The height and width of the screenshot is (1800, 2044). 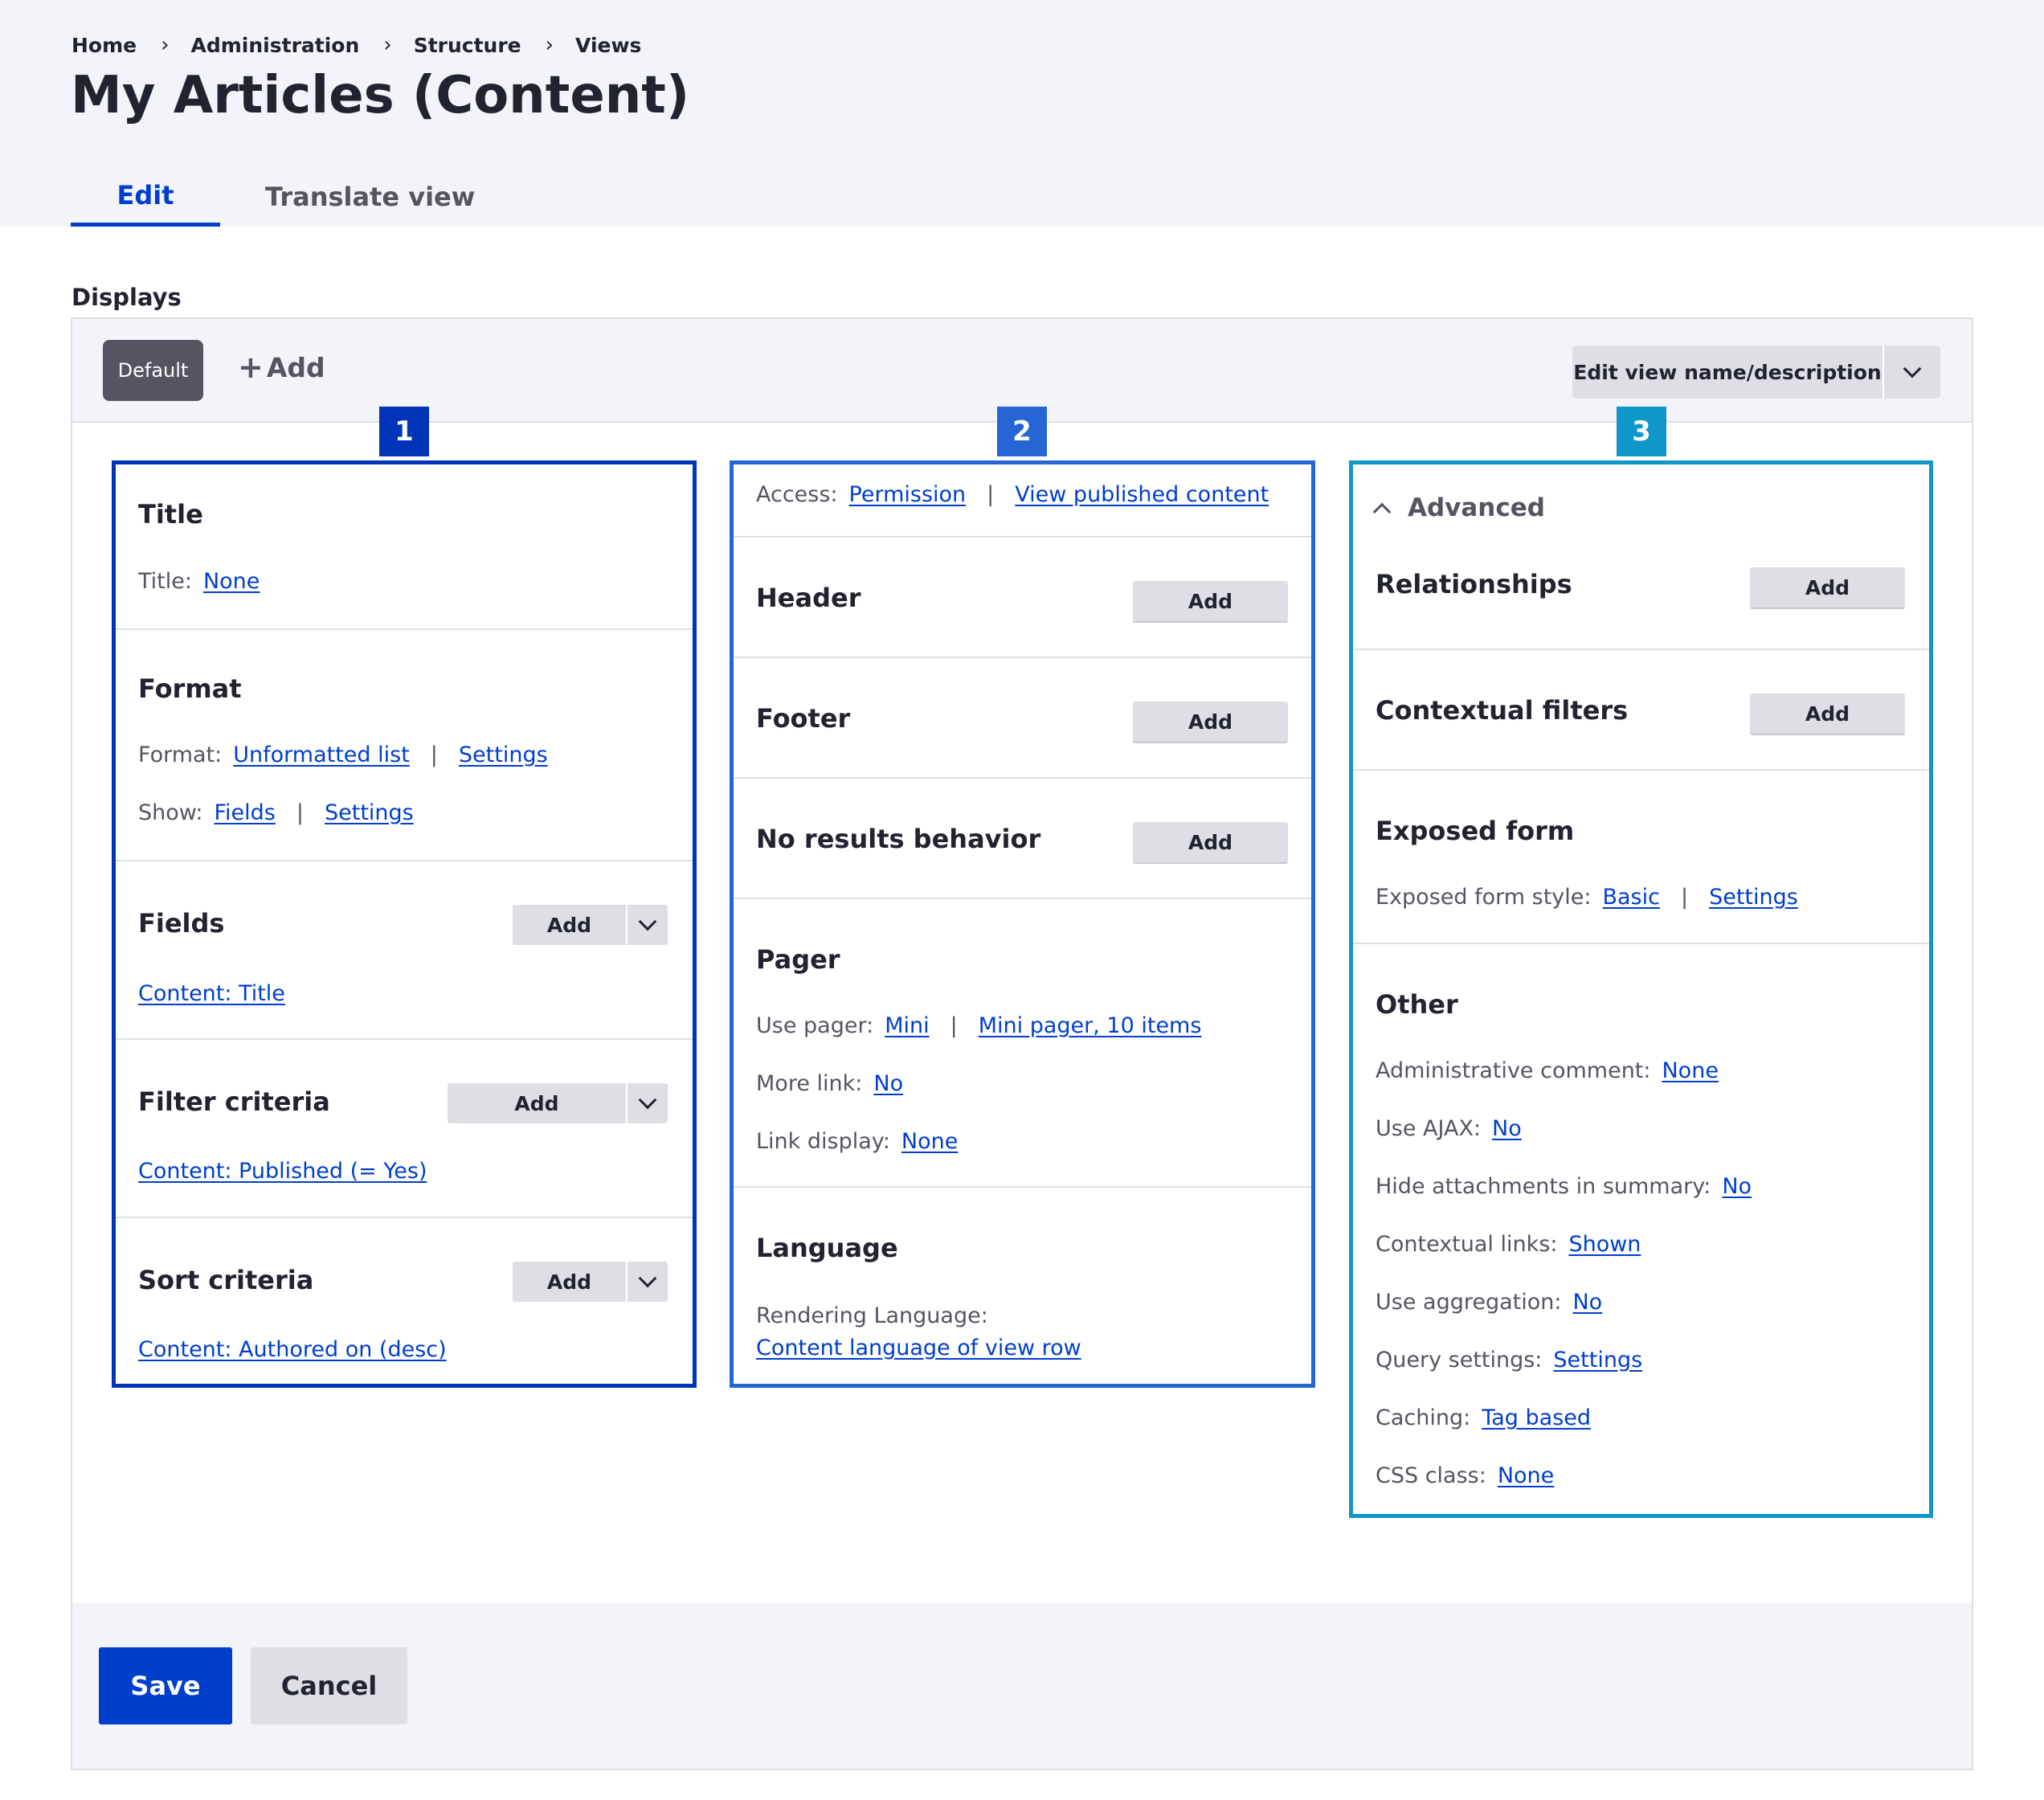 What do you see at coordinates (1597, 1360) in the screenshot?
I see `query-settings-link: Settings` at bounding box center [1597, 1360].